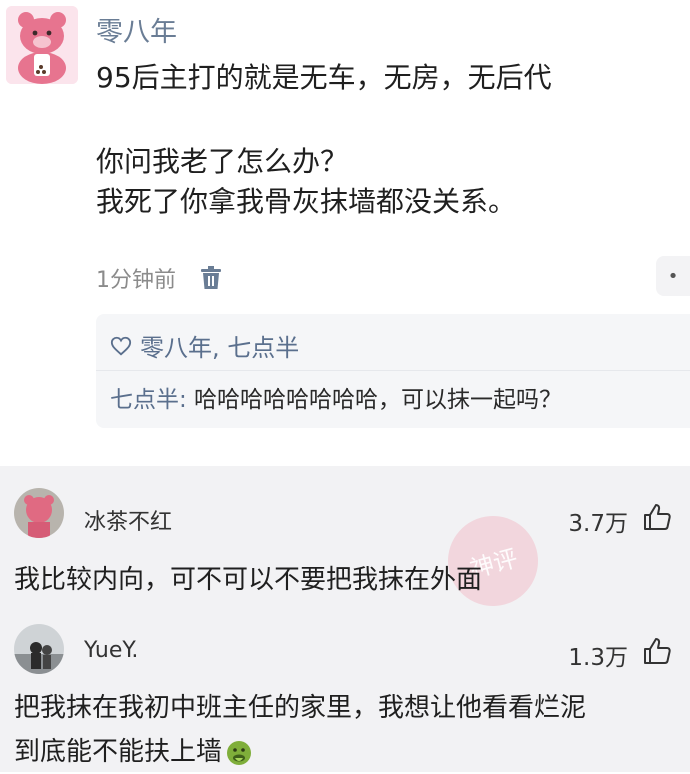  What do you see at coordinates (42, 45) in the screenshot?
I see `author-avatar` at bounding box center [42, 45].